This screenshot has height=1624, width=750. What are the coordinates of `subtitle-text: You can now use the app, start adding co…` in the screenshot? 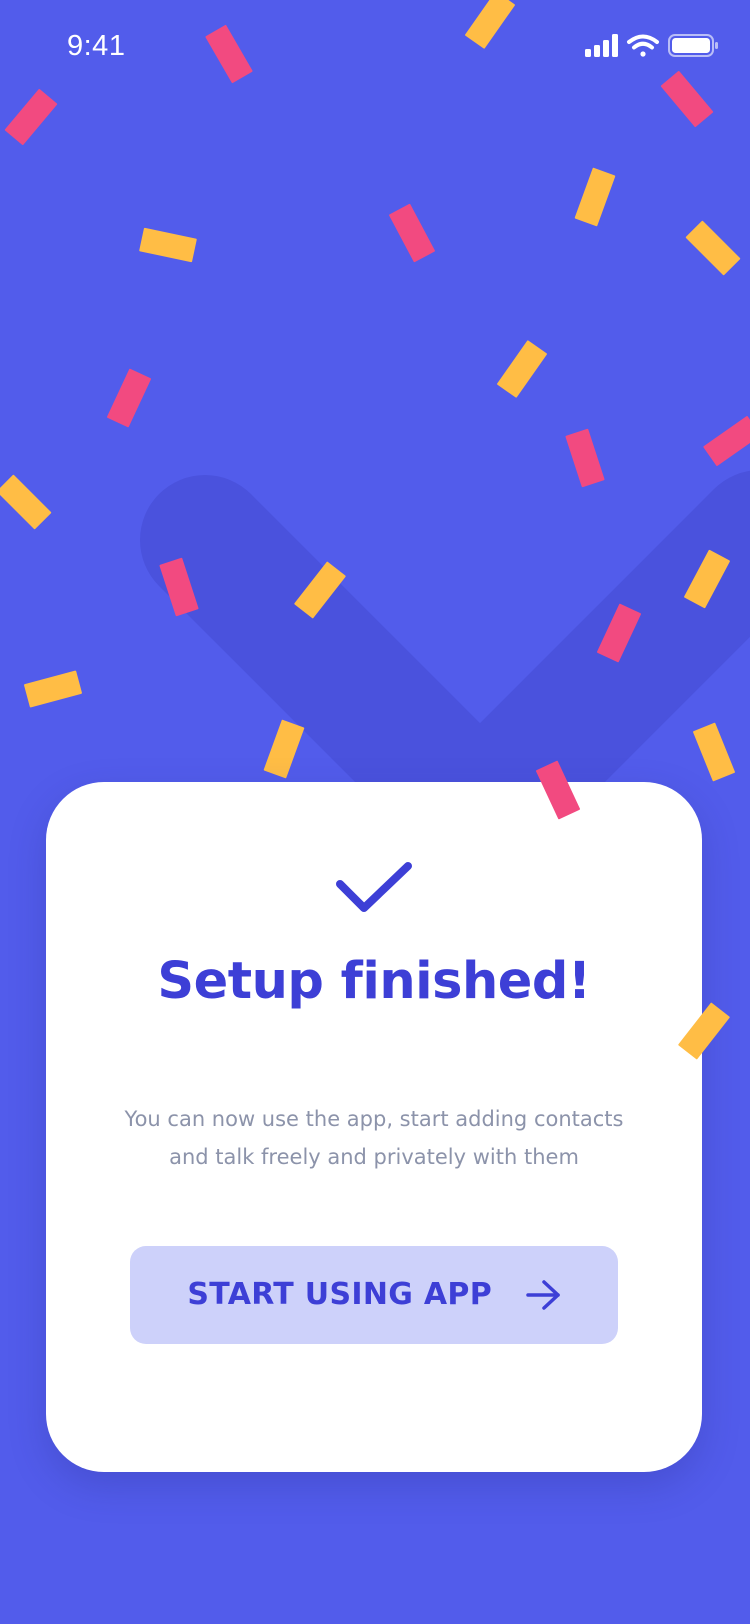 It's located at (374, 1138).